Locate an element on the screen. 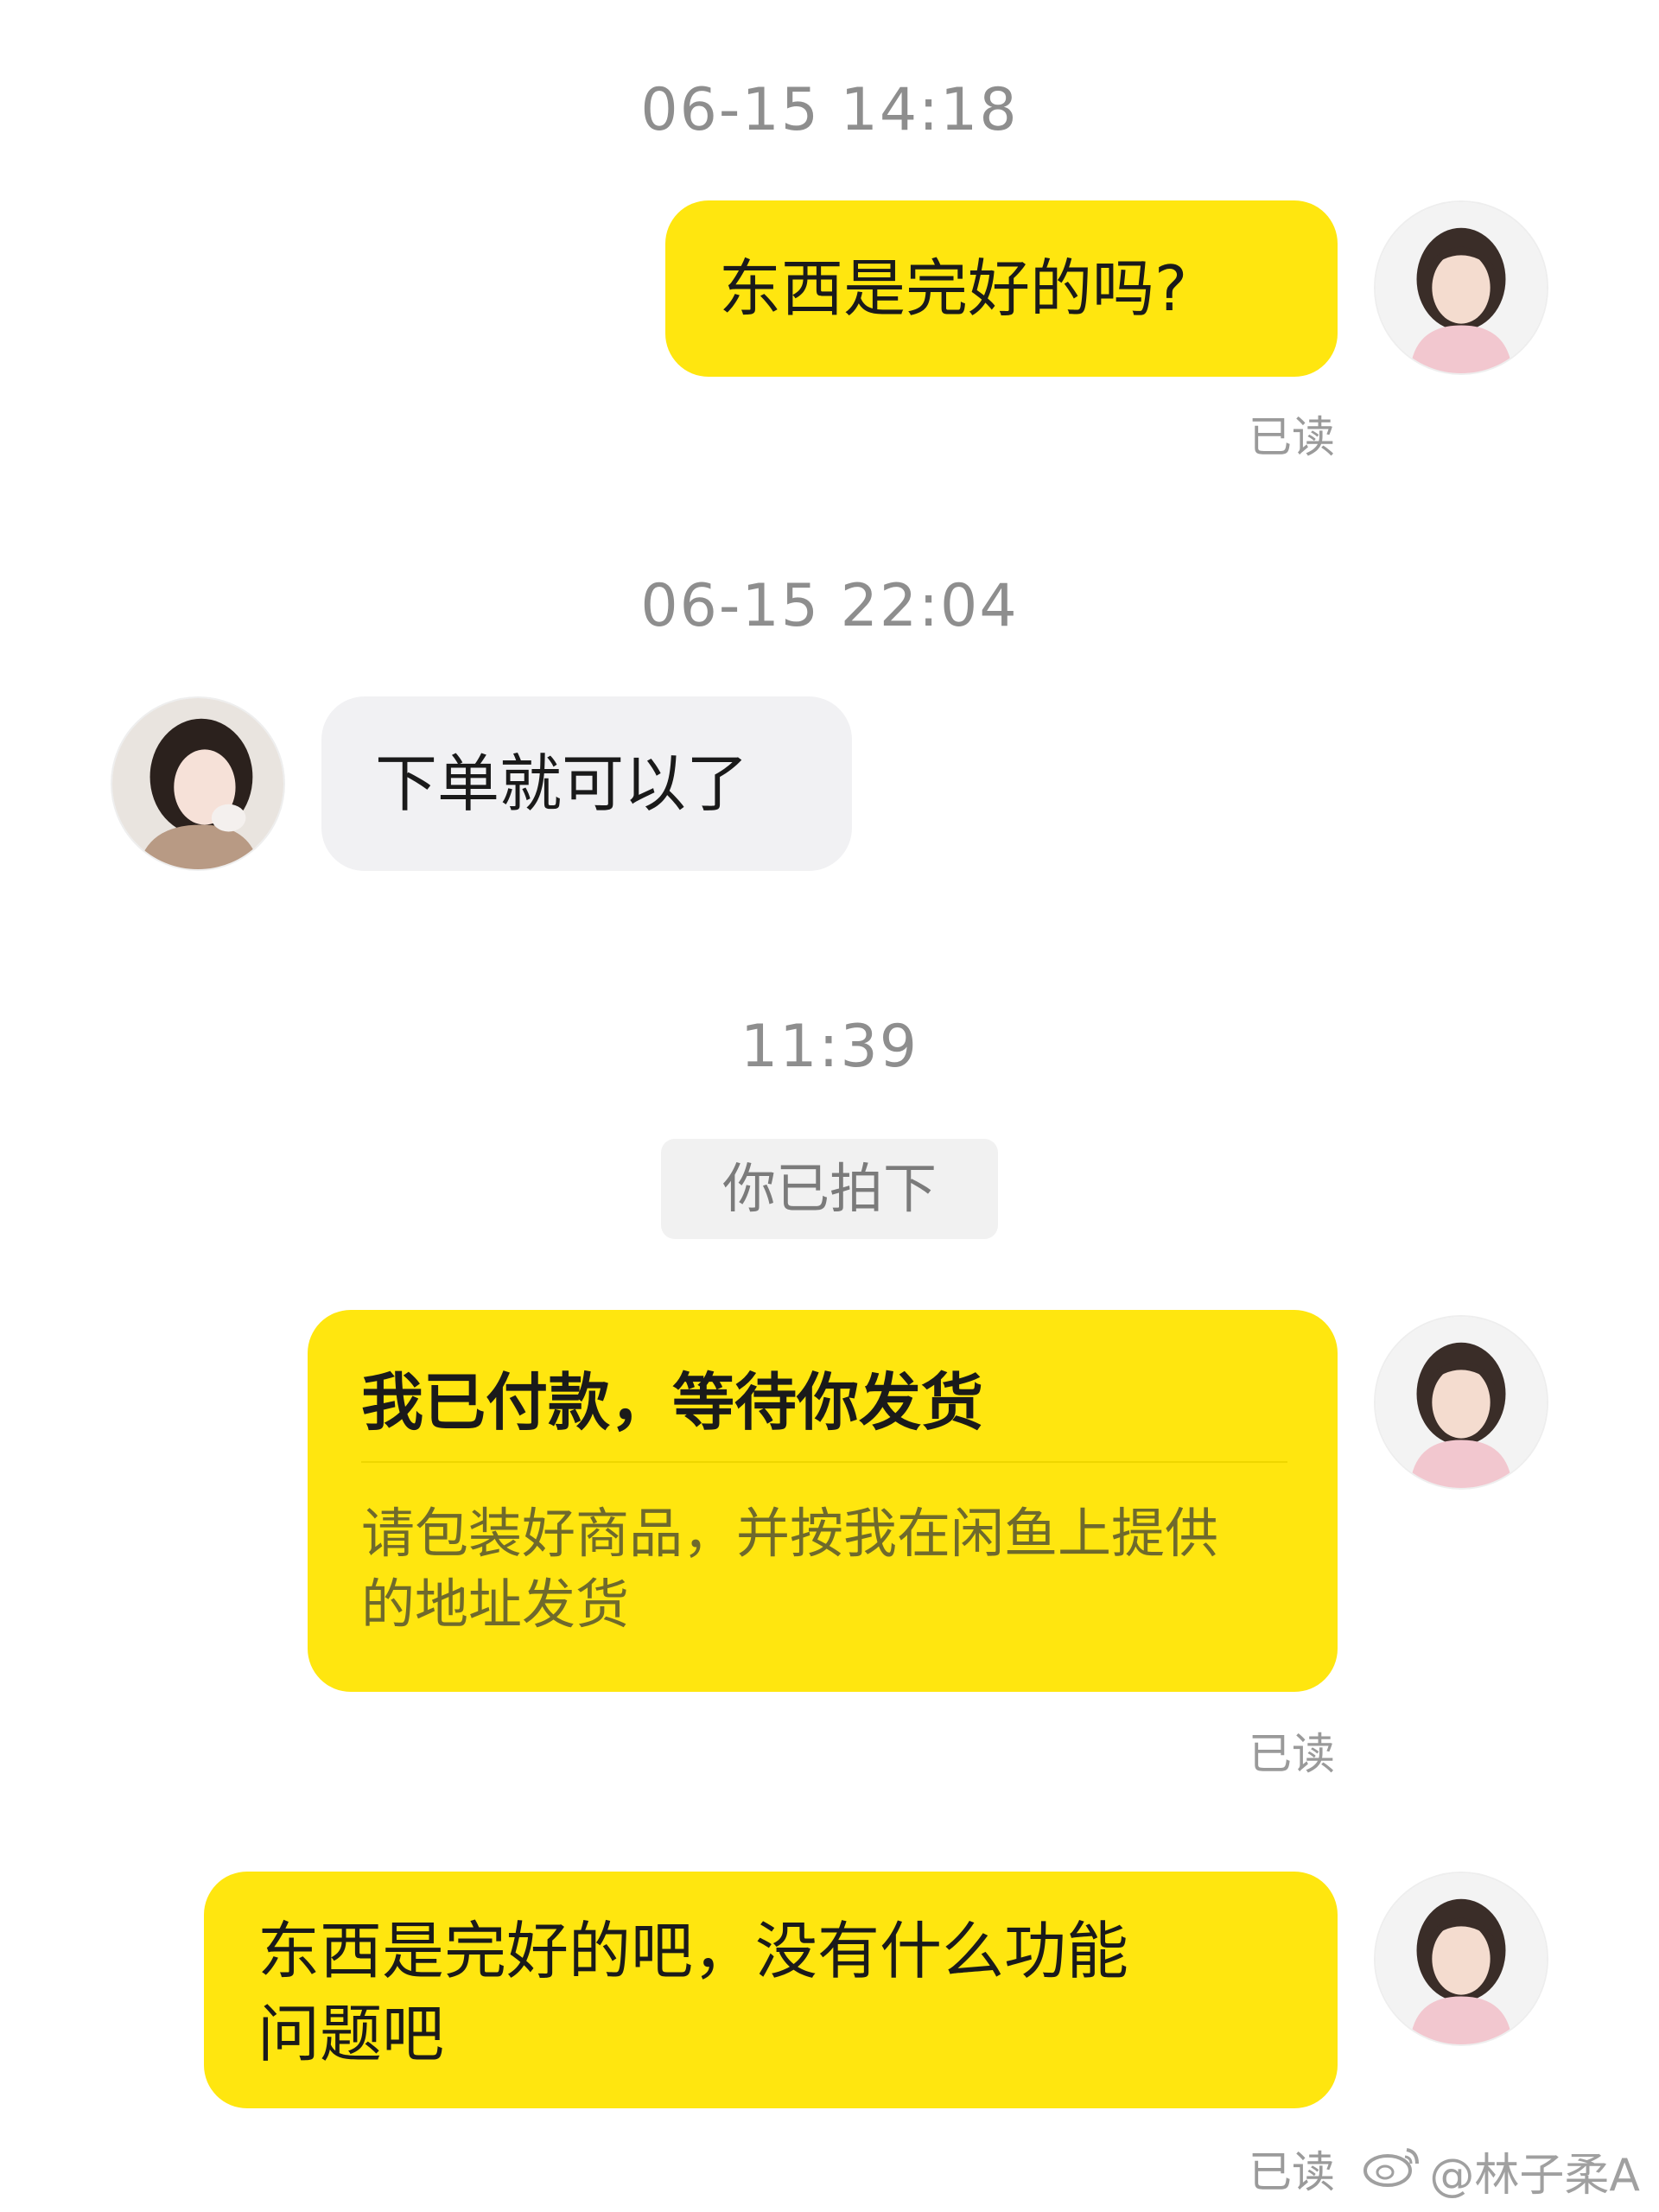 The width and height of the screenshot is (1659, 2212). message-text-line-2: 问题吧 is located at coordinates (351, 2034).